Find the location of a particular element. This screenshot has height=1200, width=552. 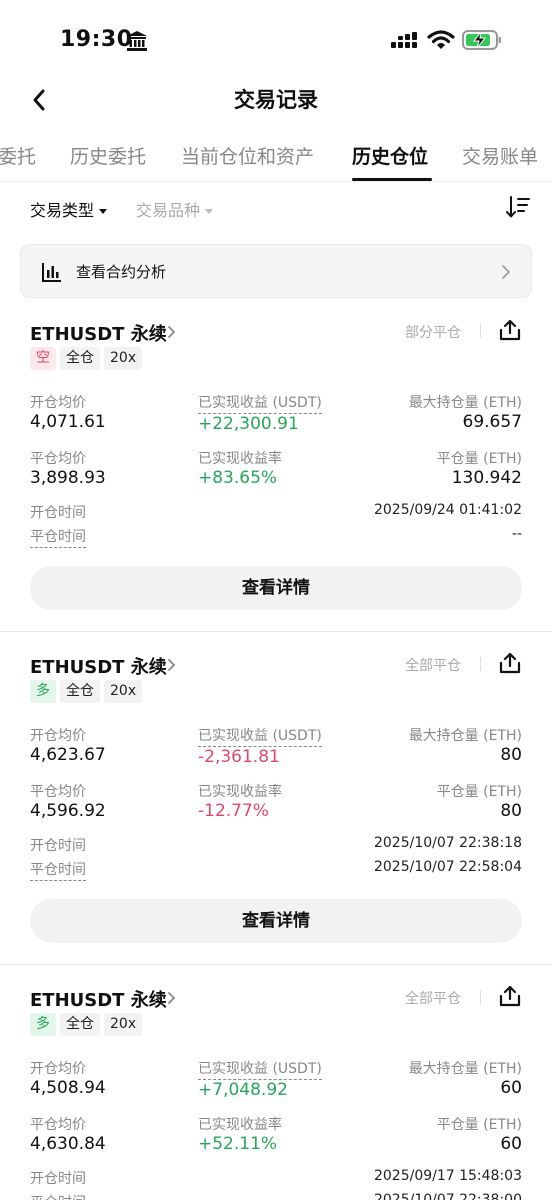

close-avg-value: 3,898.93 is located at coordinates (68, 478).